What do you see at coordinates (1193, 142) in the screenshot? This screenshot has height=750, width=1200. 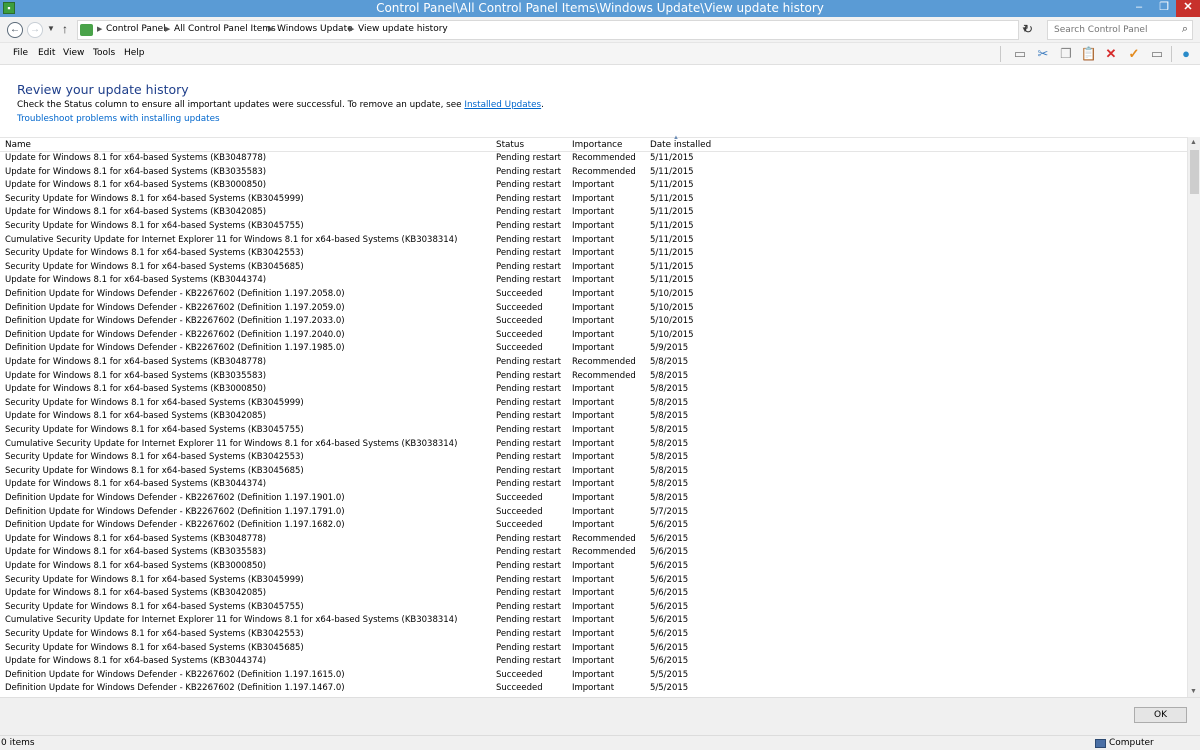 I see `scroll-up-icon: ▲` at bounding box center [1193, 142].